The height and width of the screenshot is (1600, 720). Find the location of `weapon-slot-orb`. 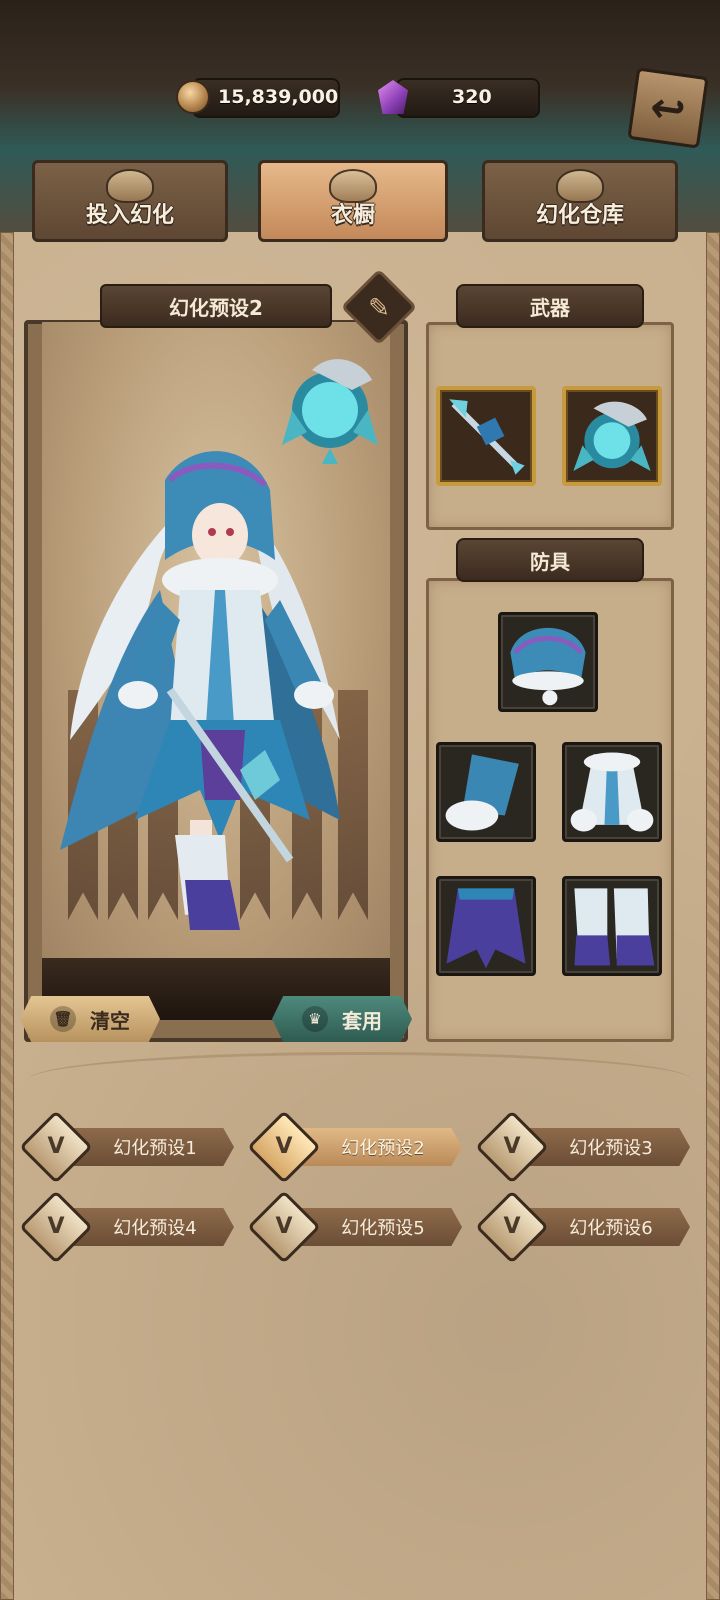

weapon-slot-orb is located at coordinates (612, 436).